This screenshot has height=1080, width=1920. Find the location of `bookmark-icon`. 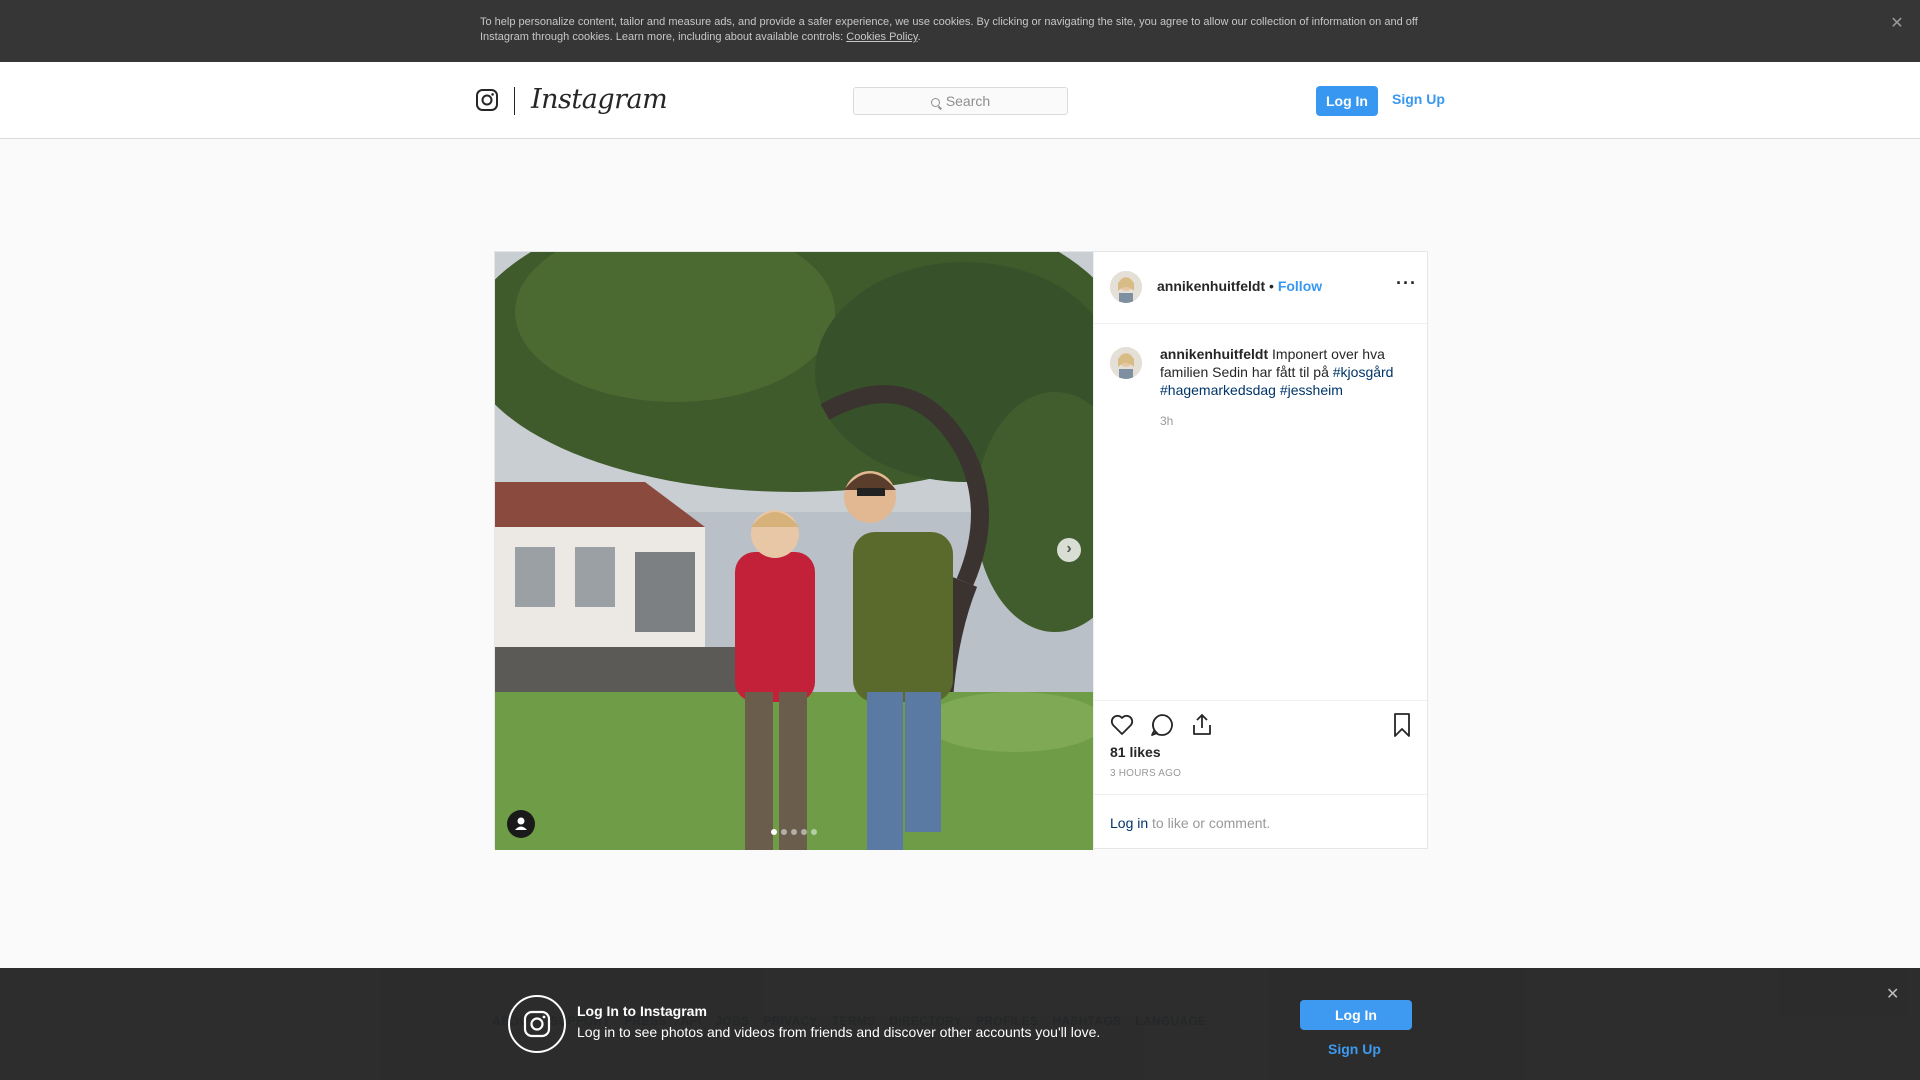

bookmark-icon is located at coordinates (1402, 725).